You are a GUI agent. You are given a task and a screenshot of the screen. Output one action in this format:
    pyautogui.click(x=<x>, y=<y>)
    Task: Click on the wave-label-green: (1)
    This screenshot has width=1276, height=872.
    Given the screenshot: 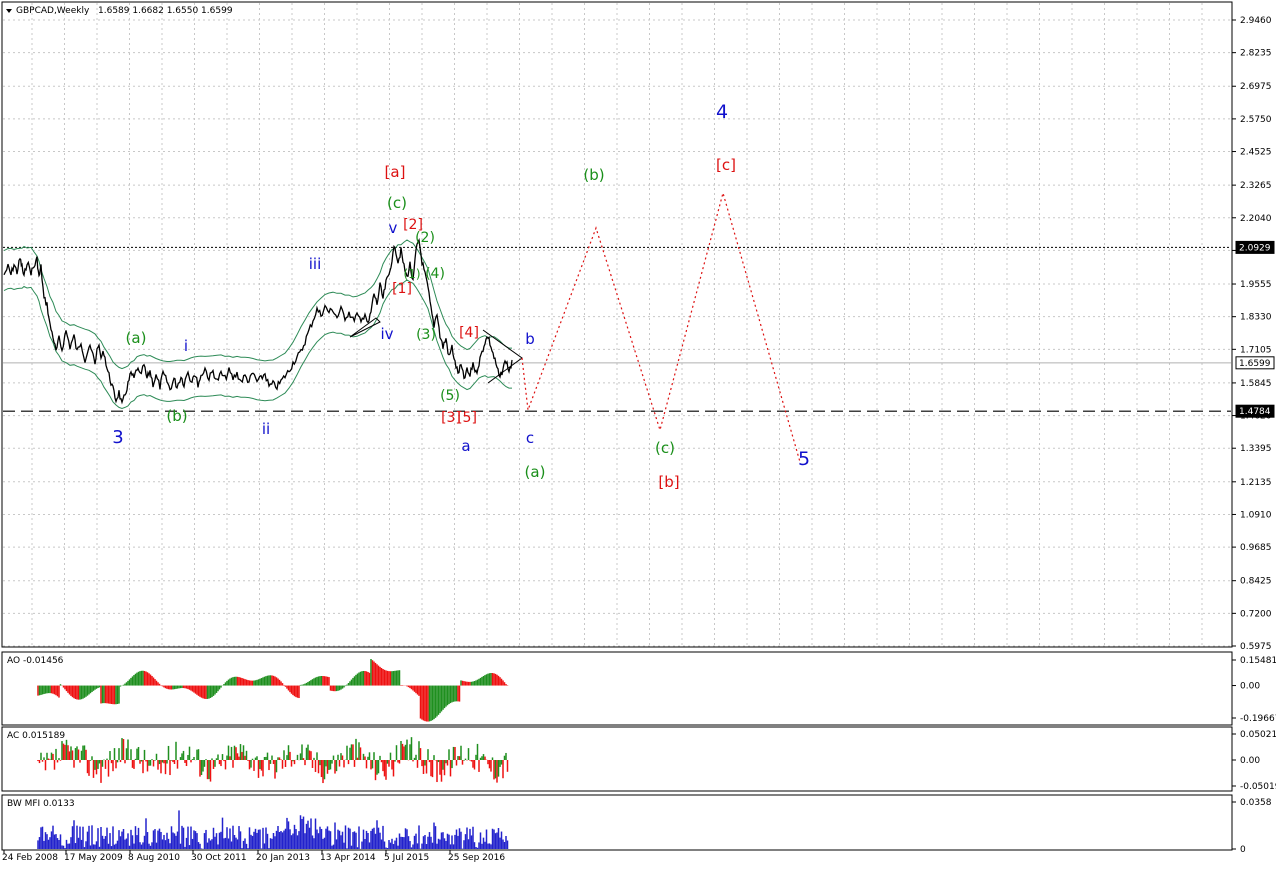 What is the action you would take?
    pyautogui.click(x=412, y=274)
    